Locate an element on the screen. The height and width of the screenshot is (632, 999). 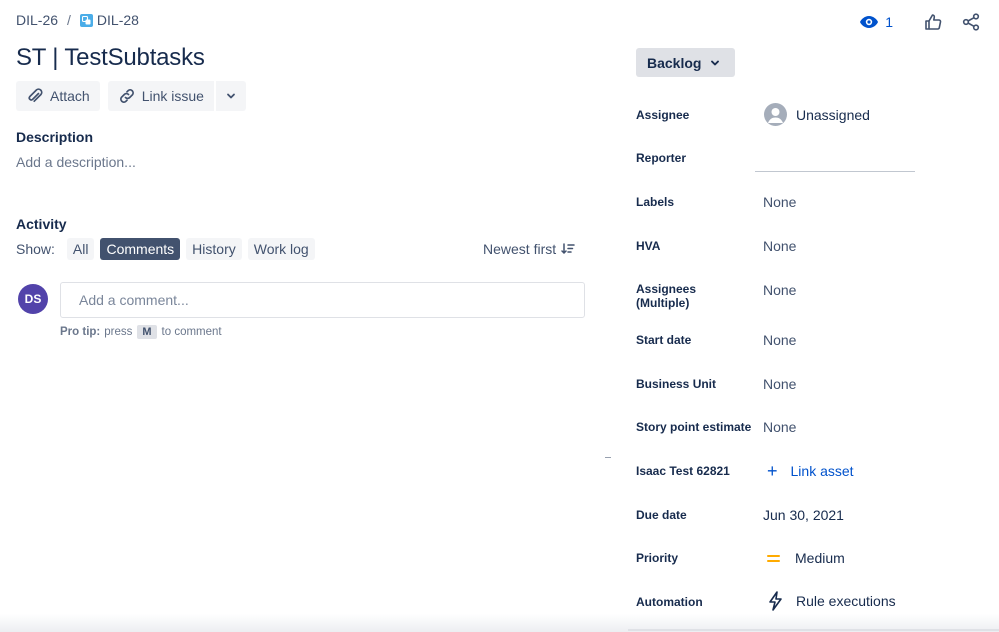
due-date-value: Jun 30, 2021 is located at coordinates (803, 515).